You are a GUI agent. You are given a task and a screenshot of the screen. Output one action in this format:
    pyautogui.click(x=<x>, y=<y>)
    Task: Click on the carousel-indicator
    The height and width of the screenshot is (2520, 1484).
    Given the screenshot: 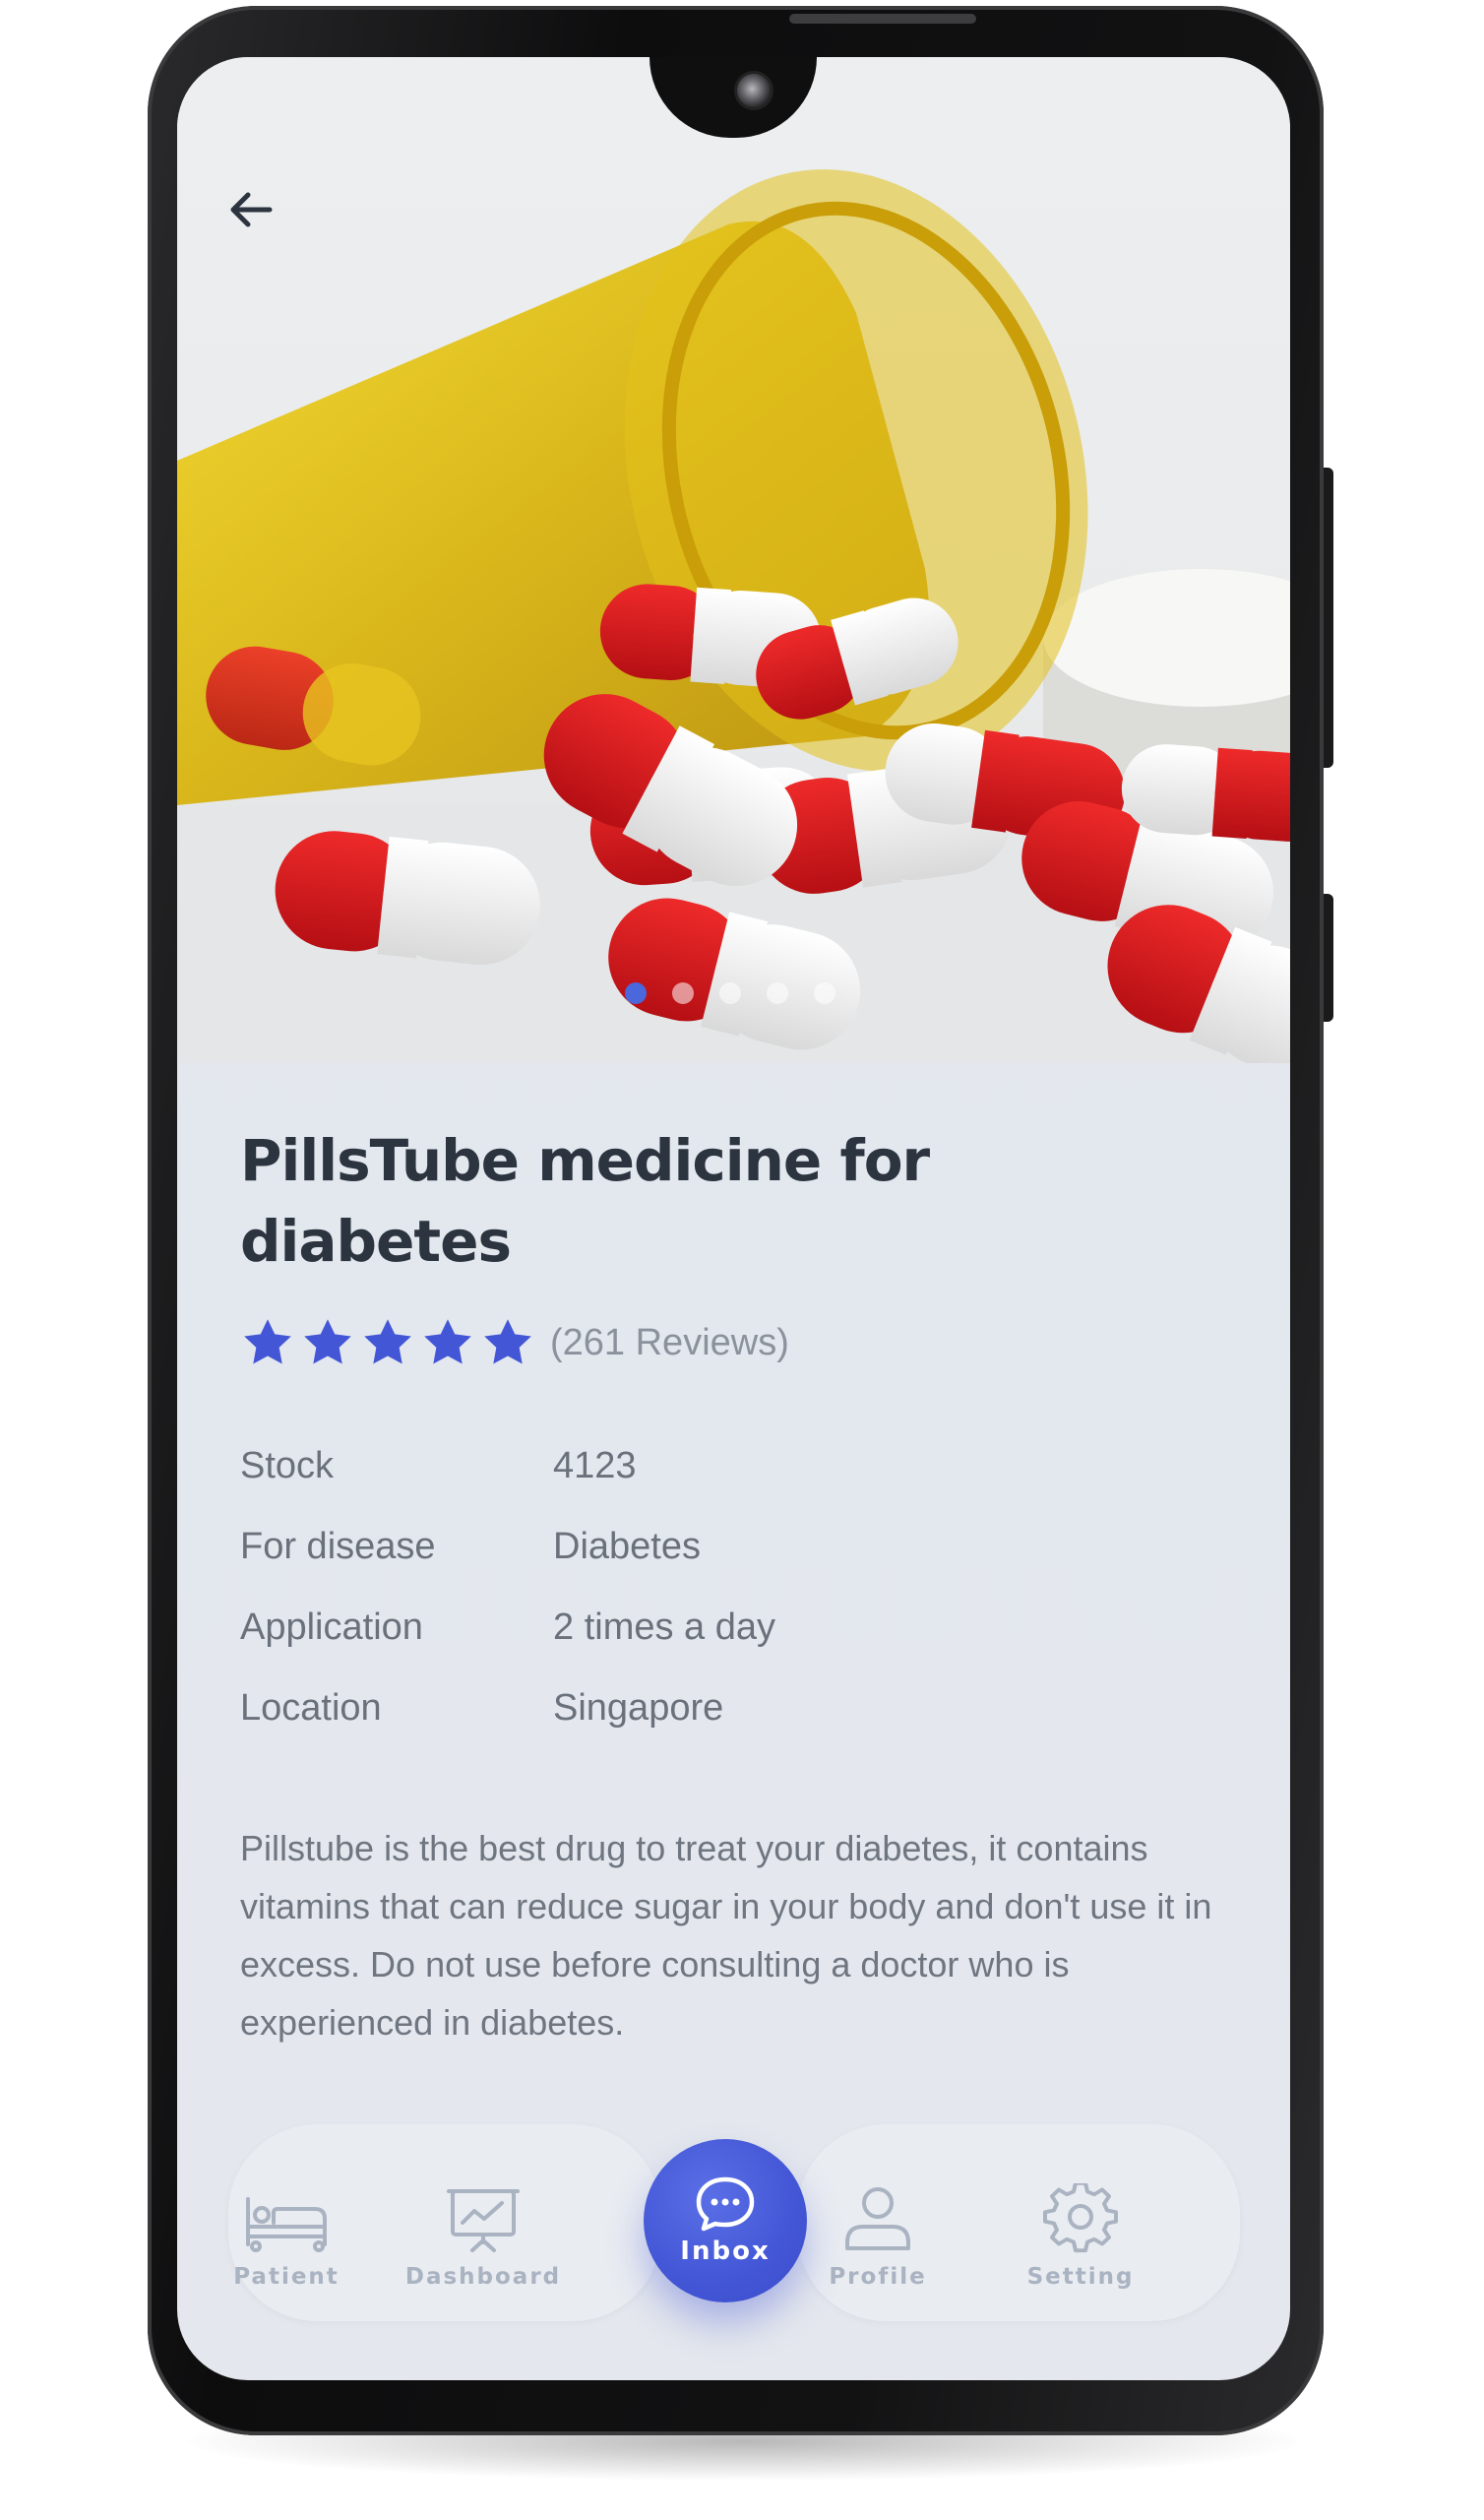 What is the action you would take?
    pyautogui.click(x=730, y=993)
    